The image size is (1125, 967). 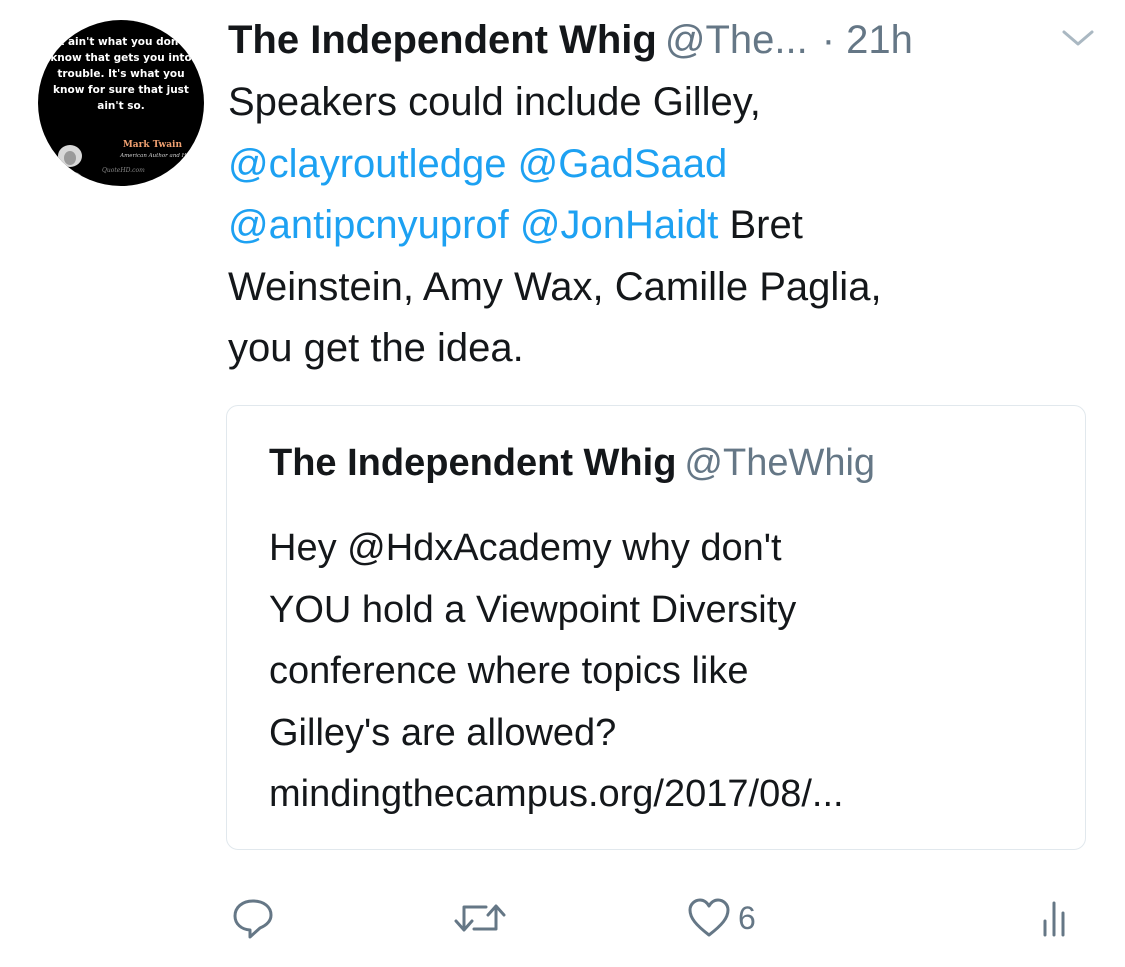 I want to click on tweet-text-fragment: Bret, so click(x=760, y=225).